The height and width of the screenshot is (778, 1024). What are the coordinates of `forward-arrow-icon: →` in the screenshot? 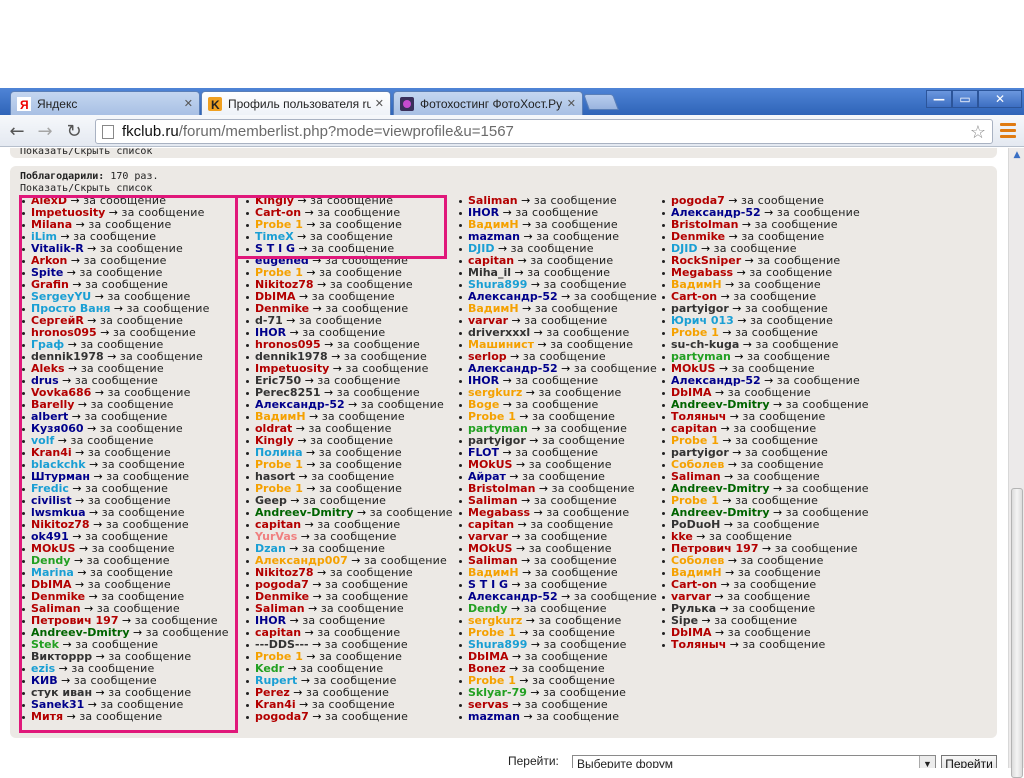 It's located at (45, 131).